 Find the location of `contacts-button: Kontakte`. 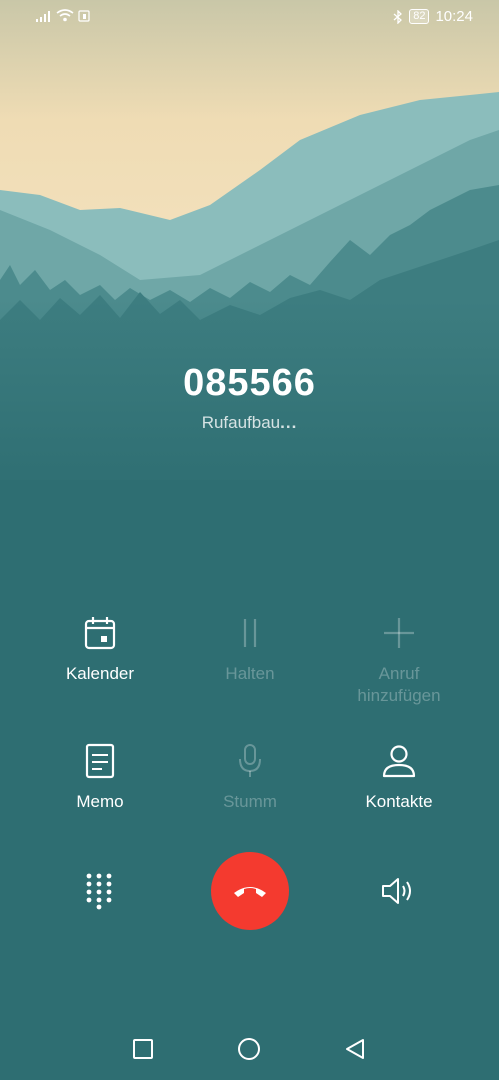

contacts-button: Kontakte is located at coordinates (399, 778).